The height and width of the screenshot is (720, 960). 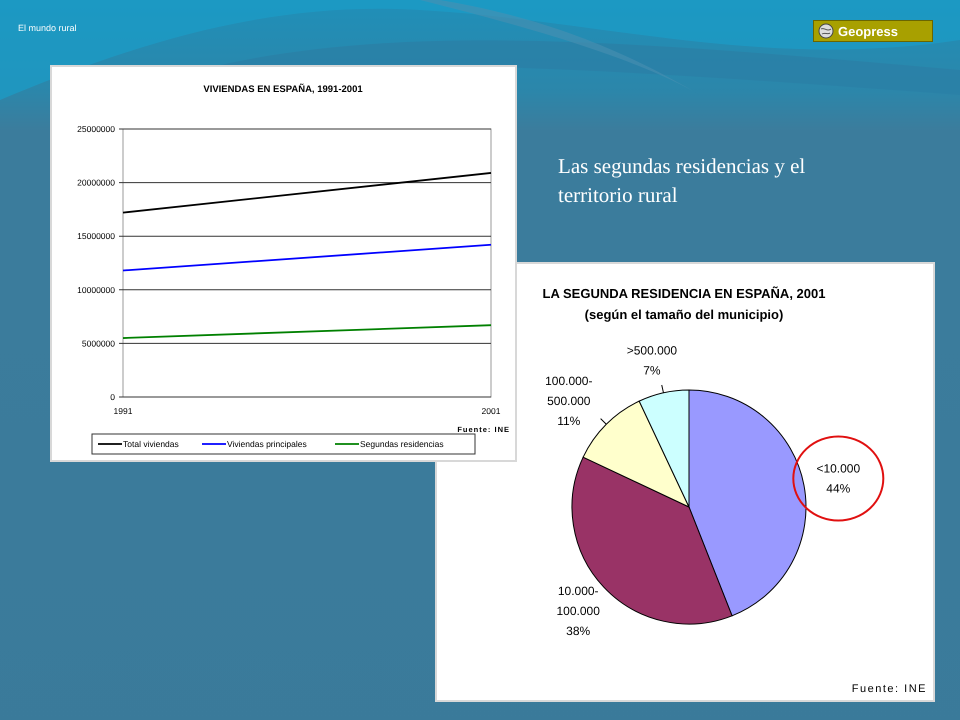 What do you see at coordinates (47, 28) in the screenshot?
I see `slide-header: El mundo rural` at bounding box center [47, 28].